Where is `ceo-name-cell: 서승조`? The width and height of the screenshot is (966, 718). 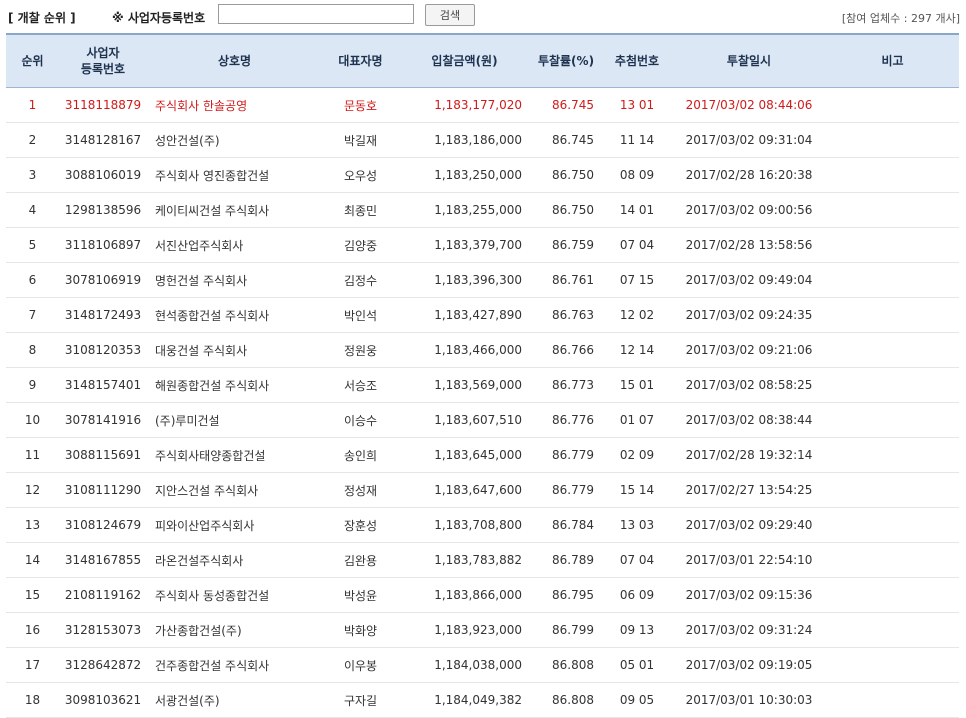
ceo-name-cell: 서승조 is located at coordinates (360, 385).